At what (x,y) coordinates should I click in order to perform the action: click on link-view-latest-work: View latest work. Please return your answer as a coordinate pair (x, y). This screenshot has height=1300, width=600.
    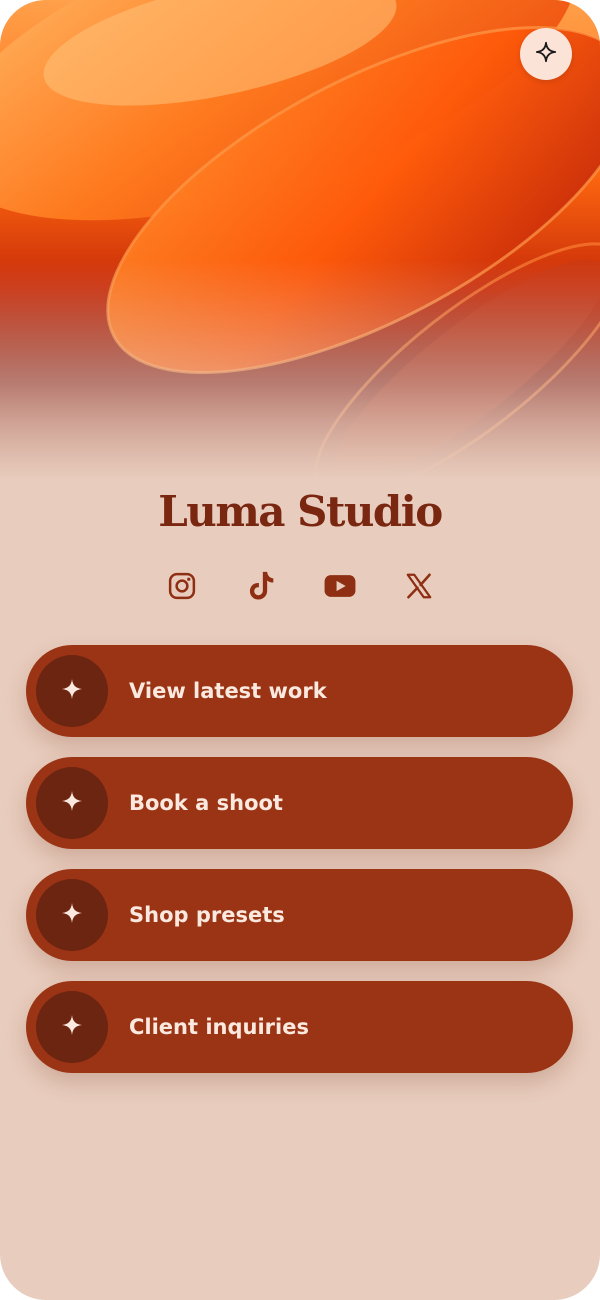
    Looking at the image, I should click on (299, 691).